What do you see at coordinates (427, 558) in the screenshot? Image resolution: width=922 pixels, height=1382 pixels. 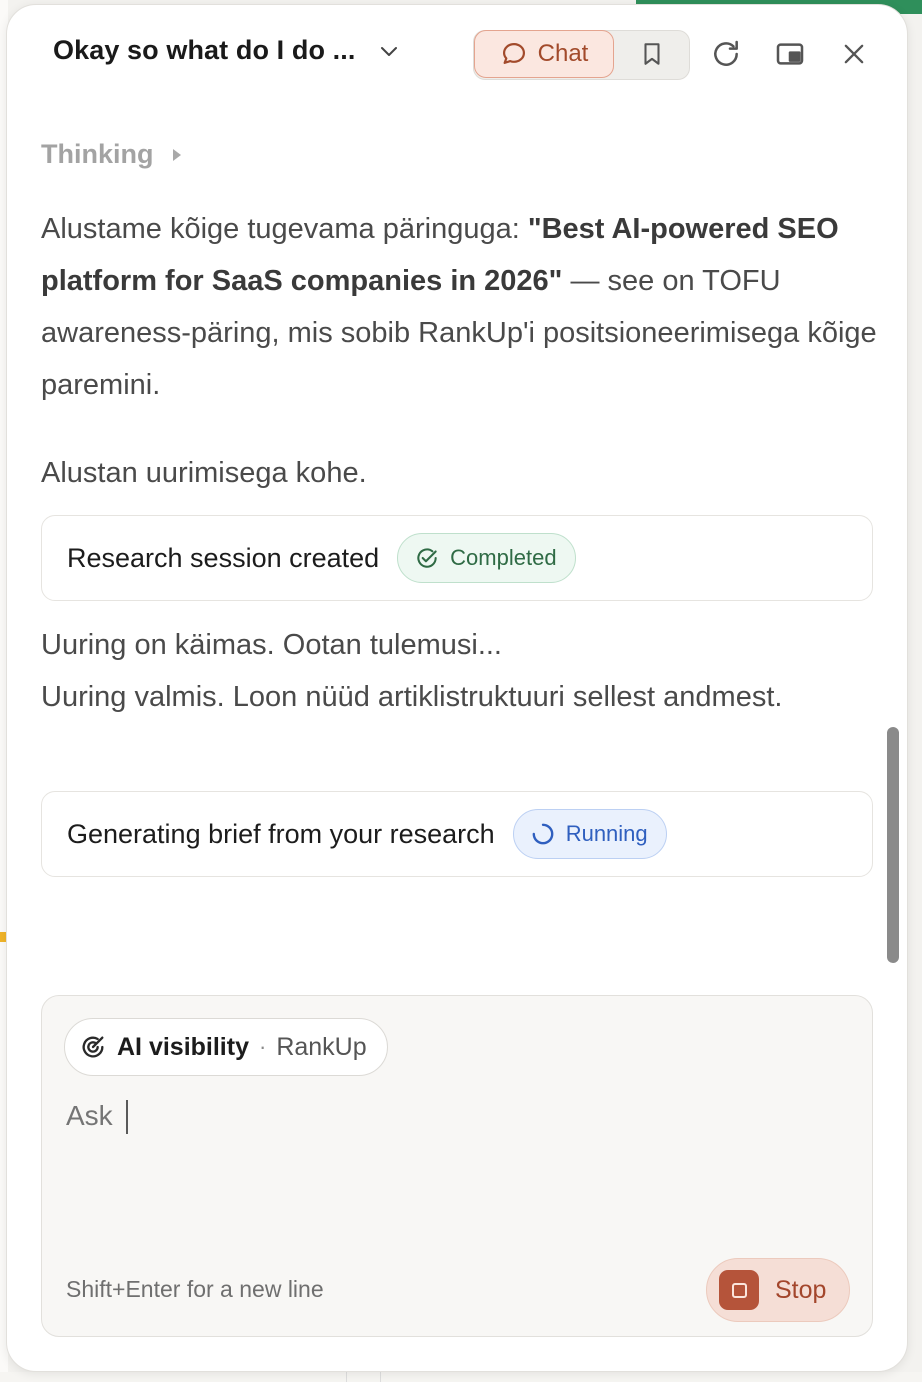 I see `check-circle-icon` at bounding box center [427, 558].